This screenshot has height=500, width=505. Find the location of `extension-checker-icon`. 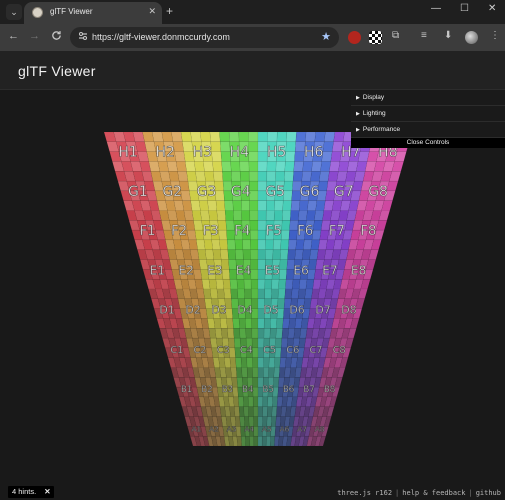

extension-checker-icon is located at coordinates (375, 37).